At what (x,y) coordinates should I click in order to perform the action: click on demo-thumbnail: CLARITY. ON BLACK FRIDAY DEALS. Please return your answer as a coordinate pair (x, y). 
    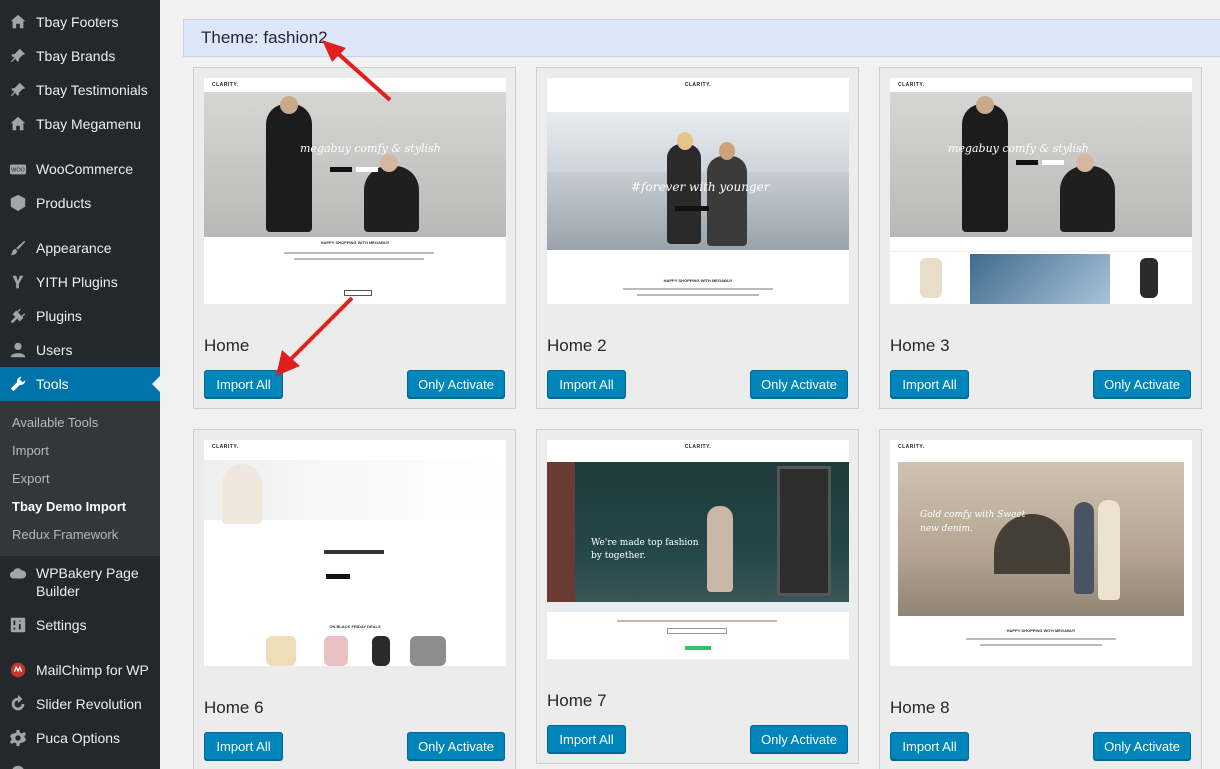
    Looking at the image, I should click on (355, 553).